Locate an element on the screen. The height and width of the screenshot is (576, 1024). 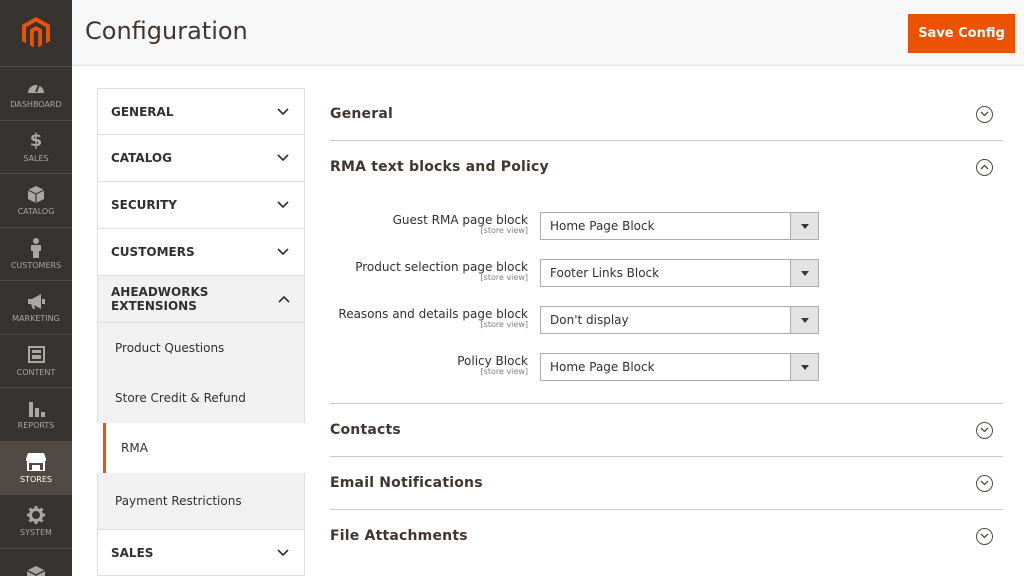
nav-label: MARKETING is located at coordinates (36, 319).